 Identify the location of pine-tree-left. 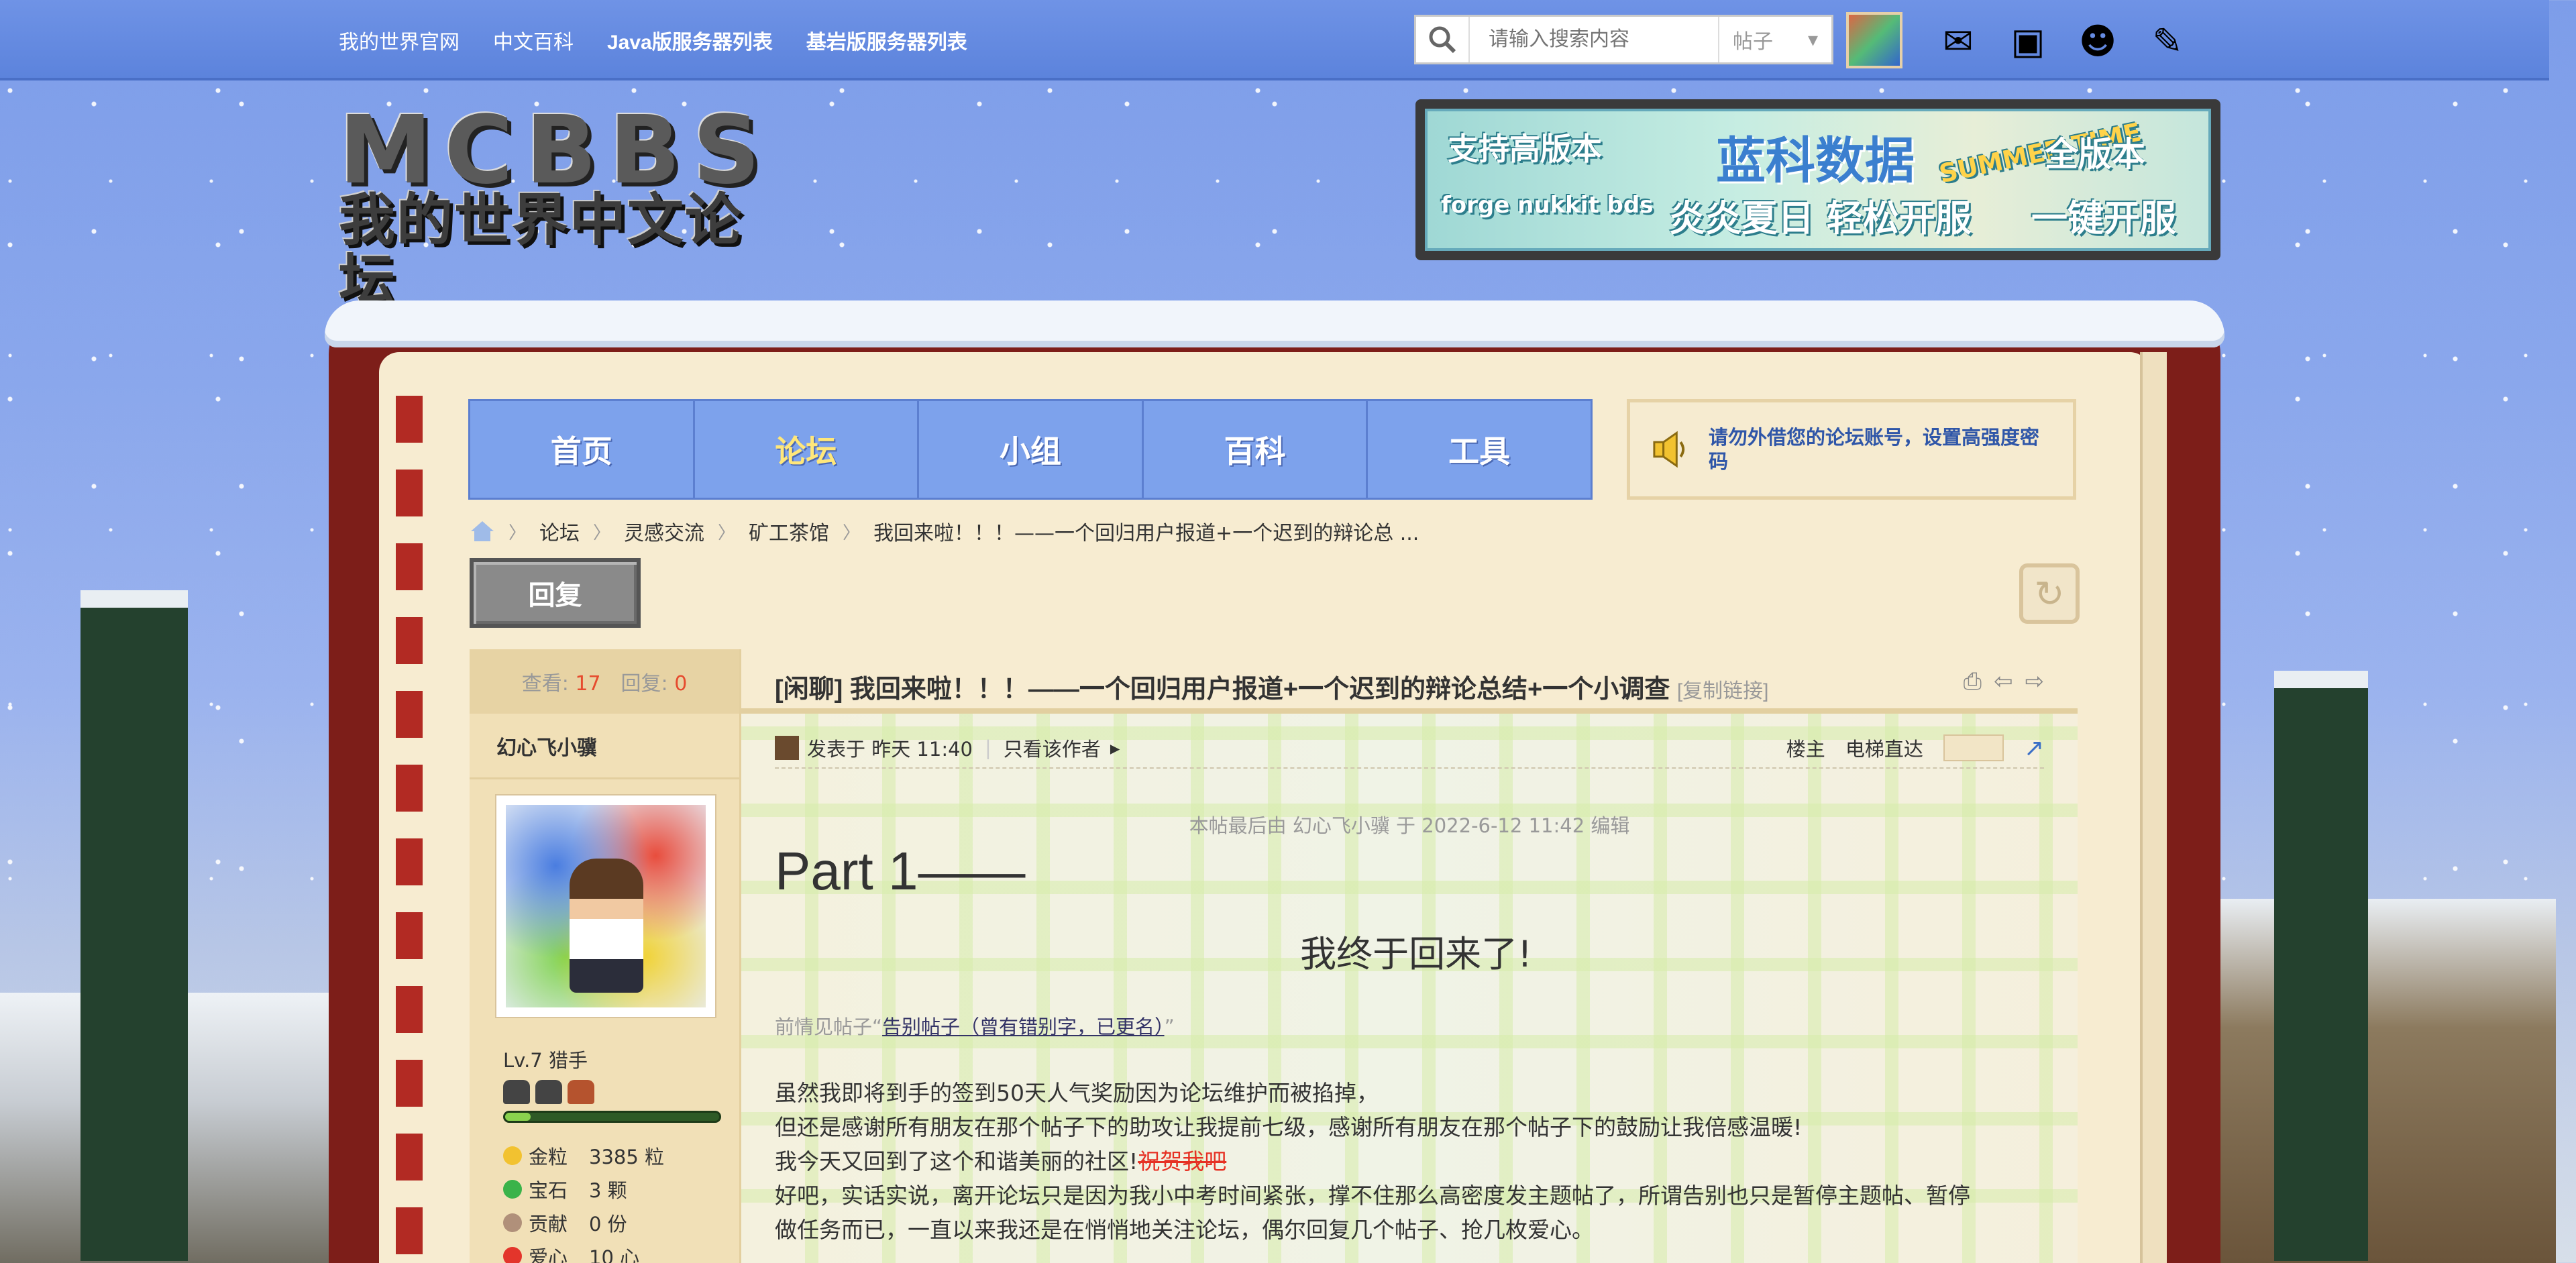
(134, 925).